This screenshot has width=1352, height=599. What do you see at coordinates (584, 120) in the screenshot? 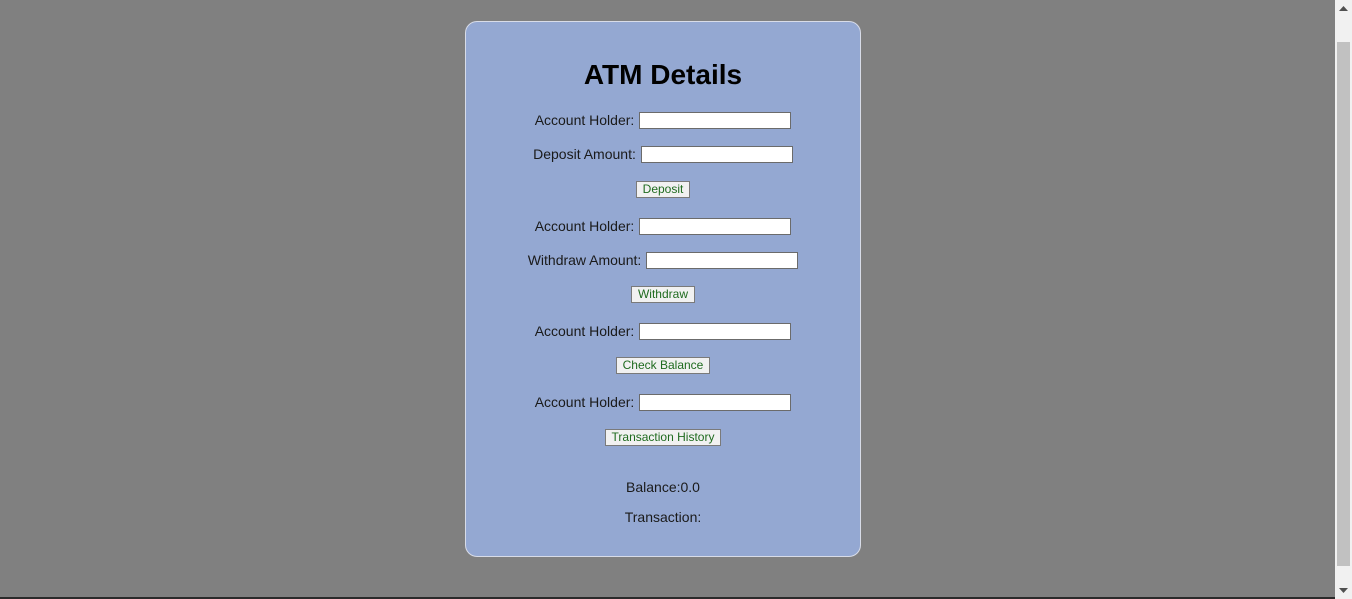
I see `deposit-account-label: Account Holder:` at bounding box center [584, 120].